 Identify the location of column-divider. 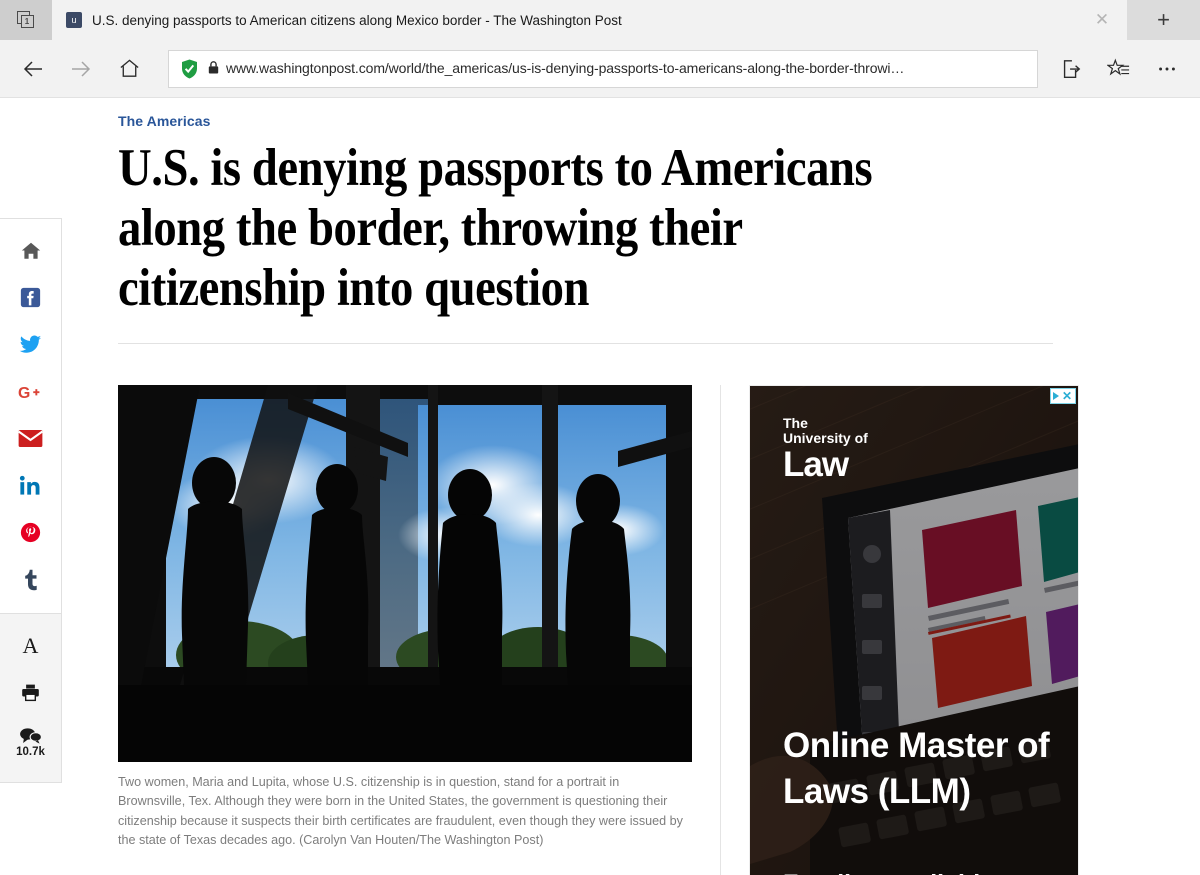
(720, 629).